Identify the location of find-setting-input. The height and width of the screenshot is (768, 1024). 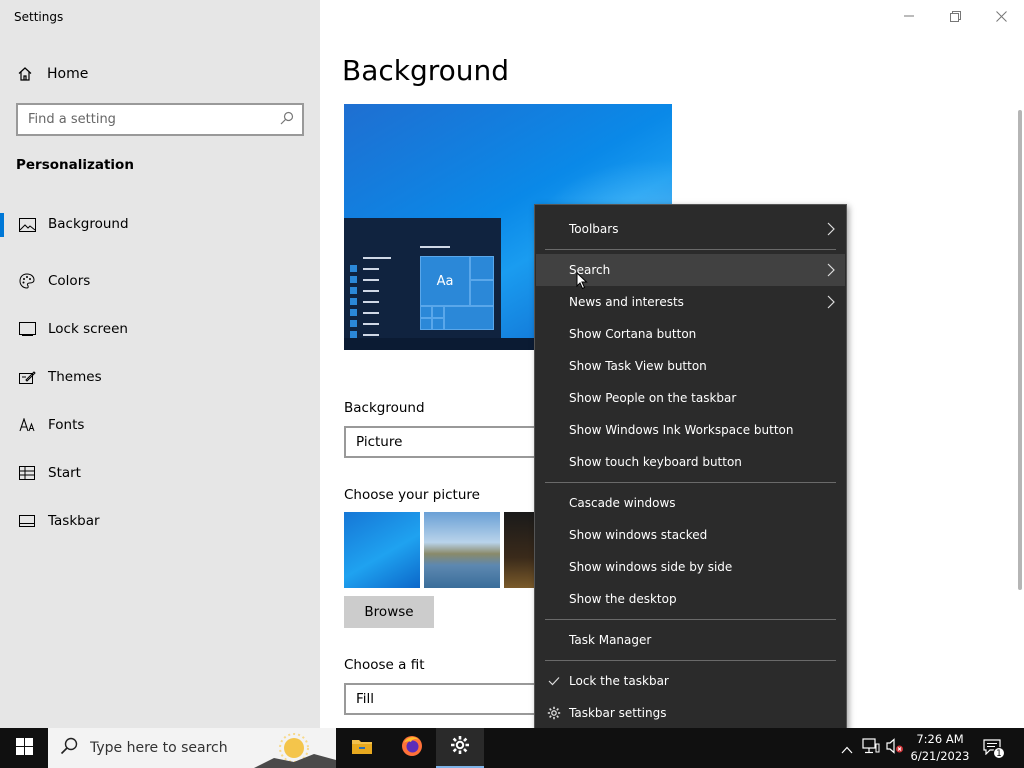
(154, 119).